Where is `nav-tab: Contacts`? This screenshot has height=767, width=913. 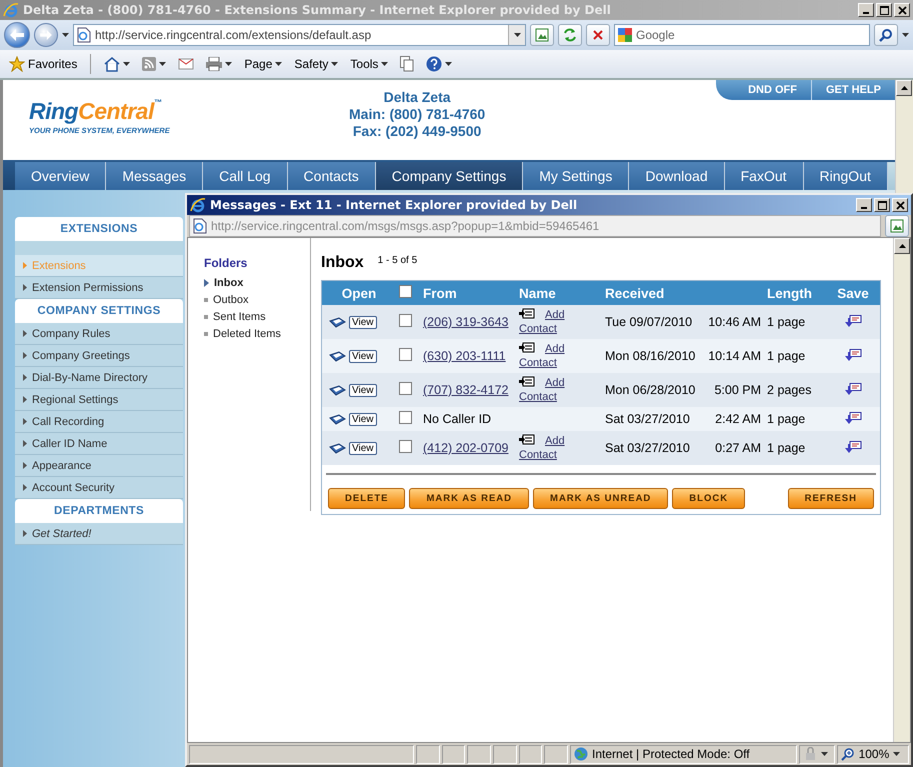
nav-tab: Contacts is located at coordinates (332, 176).